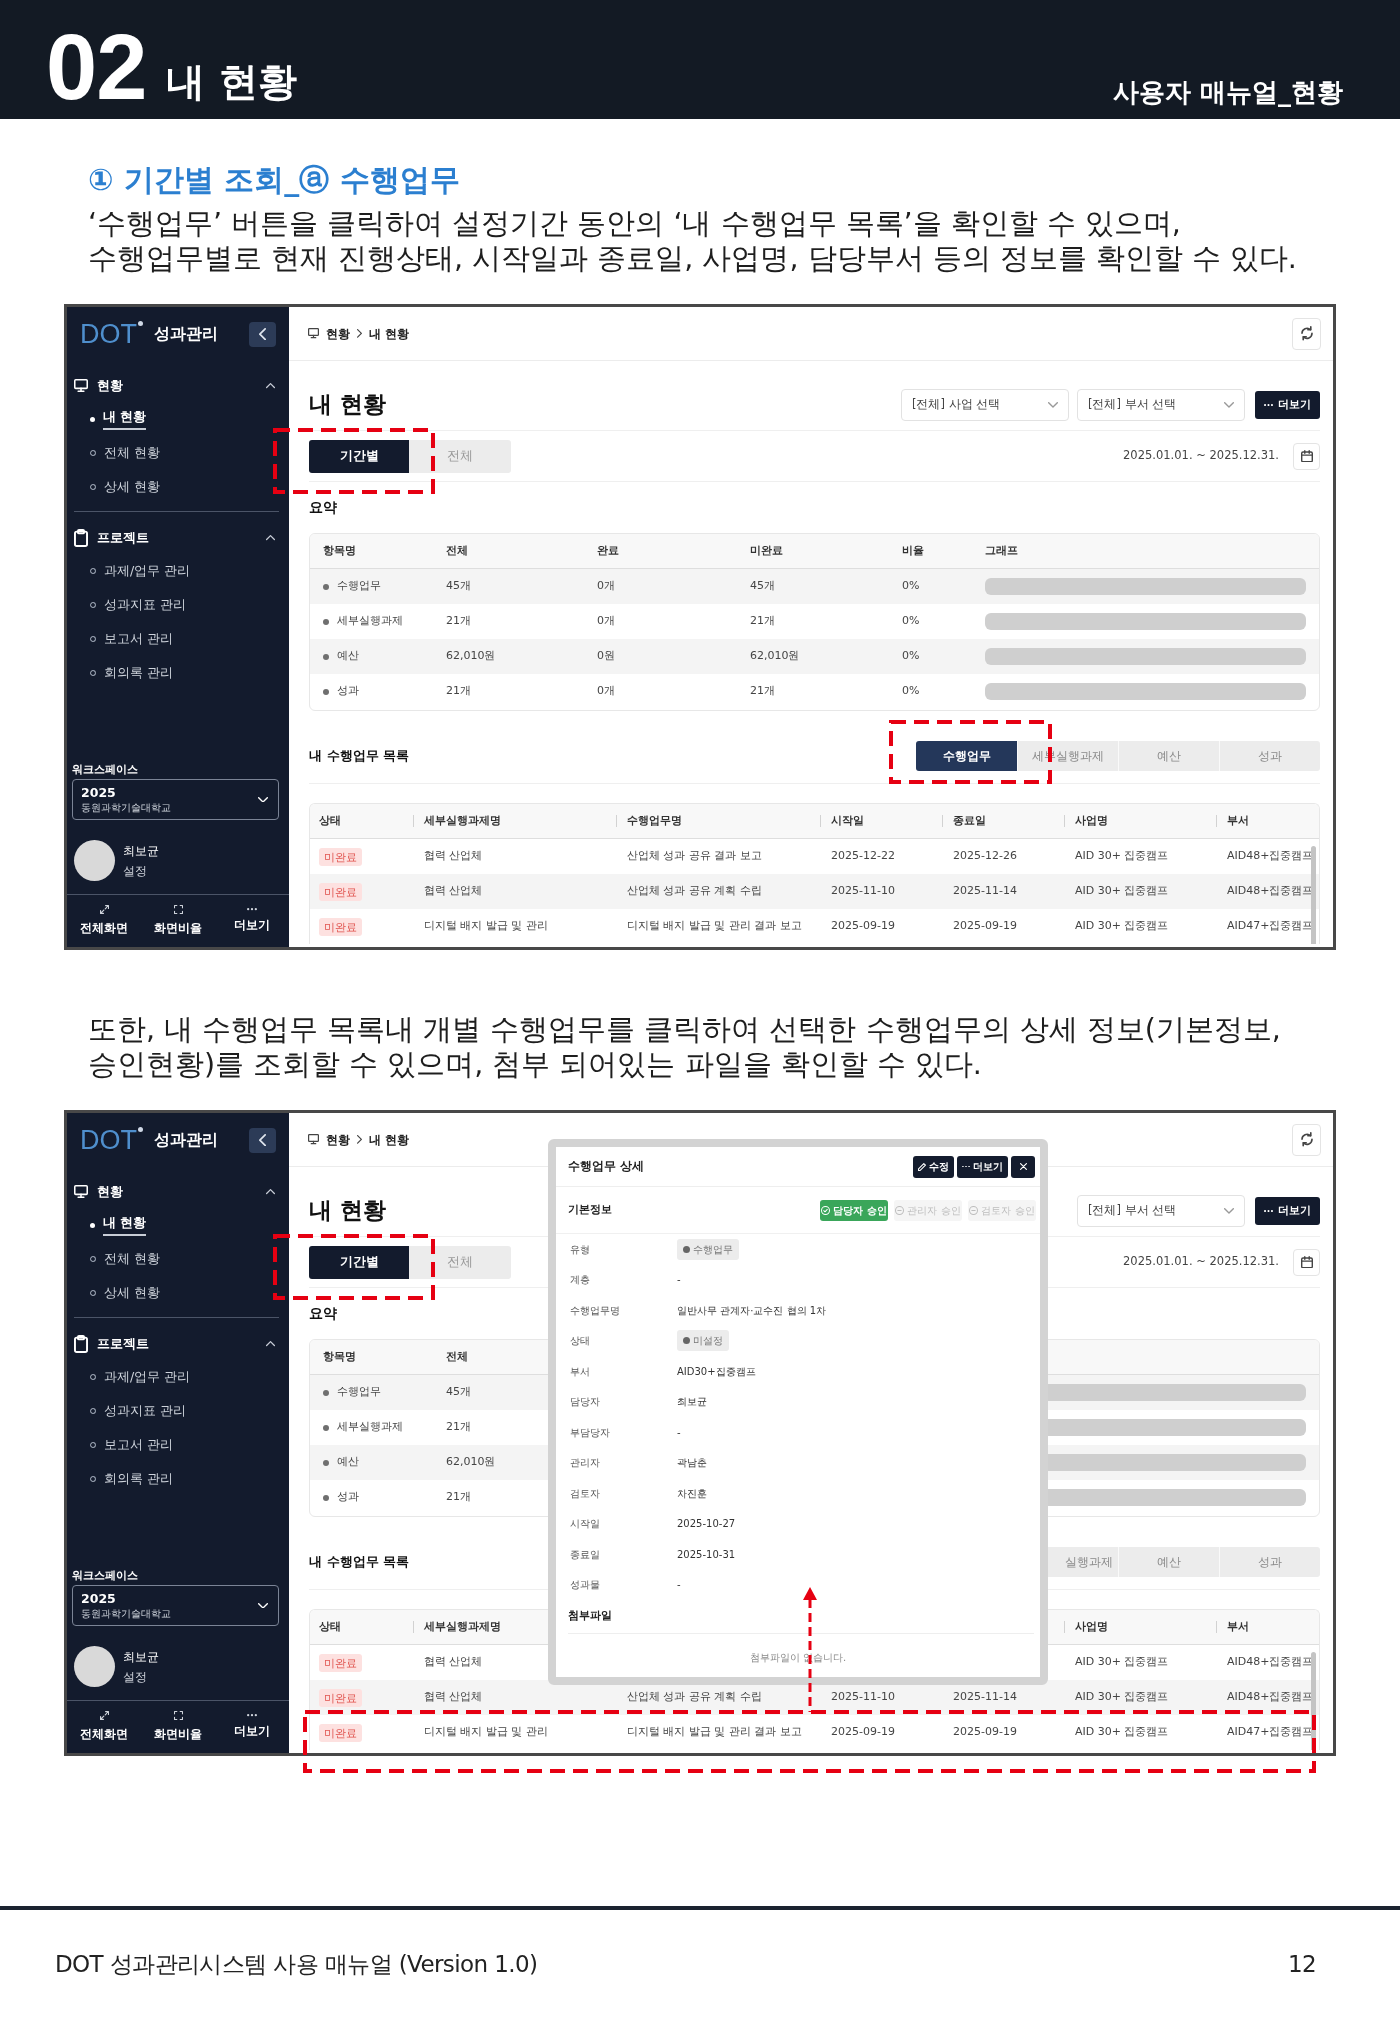 This screenshot has width=1400, height=2022. I want to click on filter-select: [전체] 사업 선택, so click(985, 405).